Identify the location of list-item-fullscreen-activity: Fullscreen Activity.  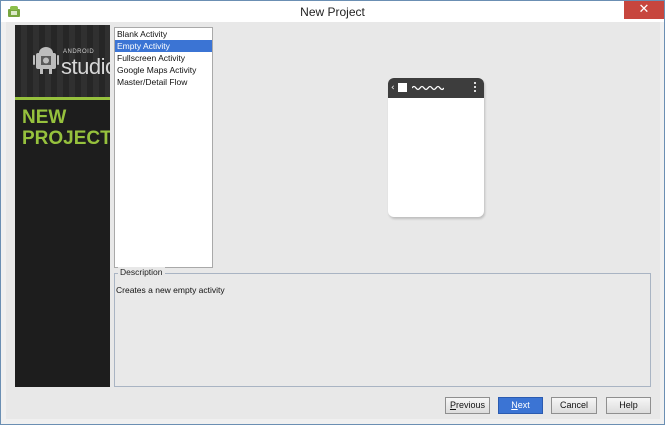
(163, 58).